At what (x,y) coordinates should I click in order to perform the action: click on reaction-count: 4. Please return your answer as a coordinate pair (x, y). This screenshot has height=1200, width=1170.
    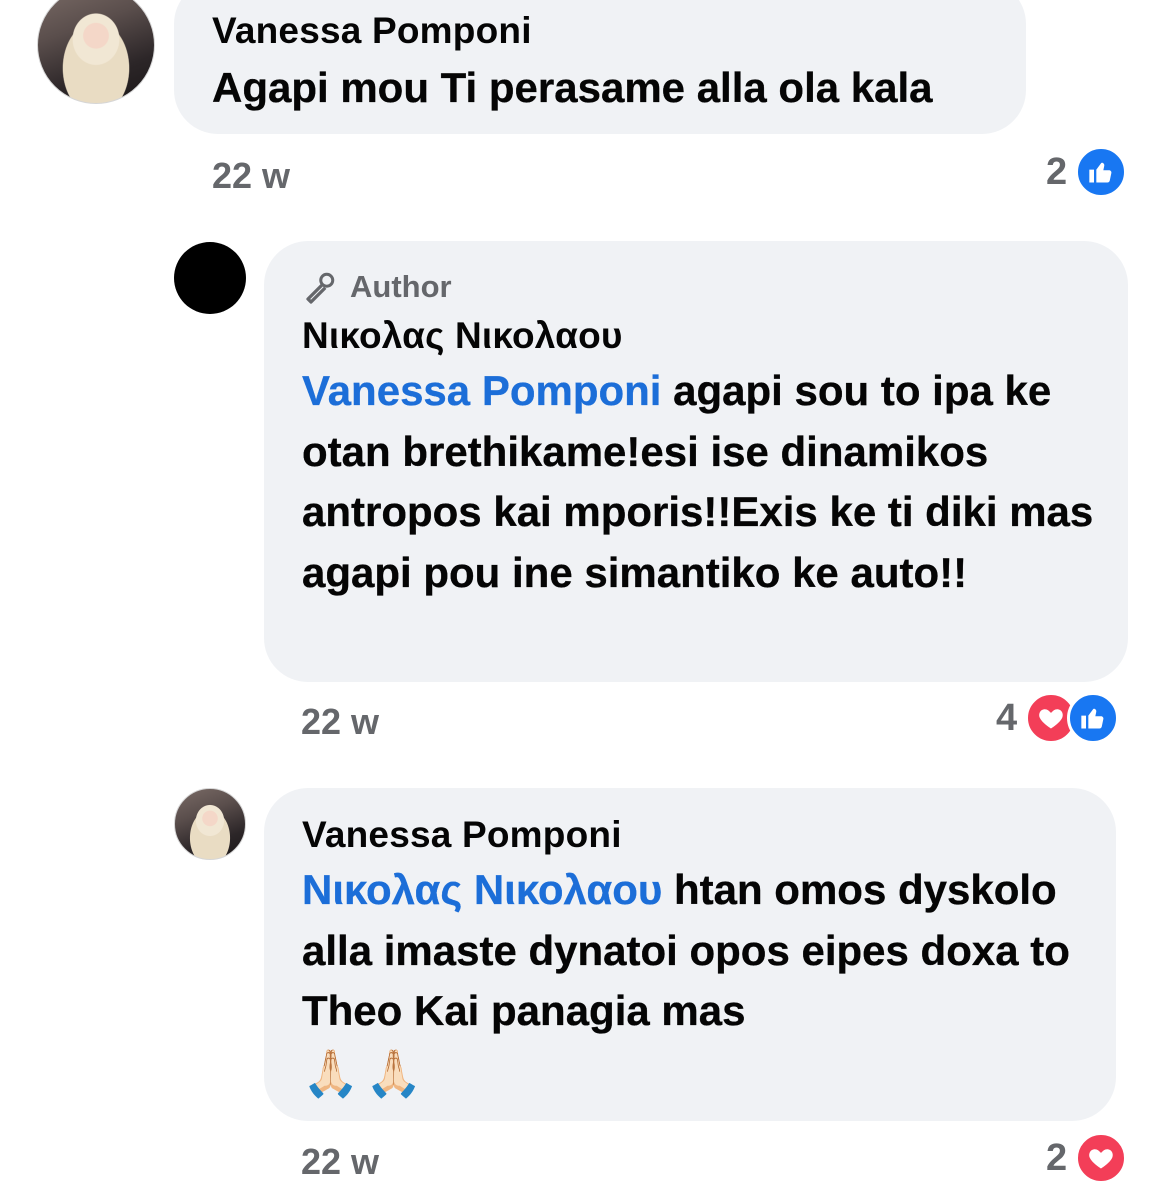
    Looking at the image, I should click on (1007, 717).